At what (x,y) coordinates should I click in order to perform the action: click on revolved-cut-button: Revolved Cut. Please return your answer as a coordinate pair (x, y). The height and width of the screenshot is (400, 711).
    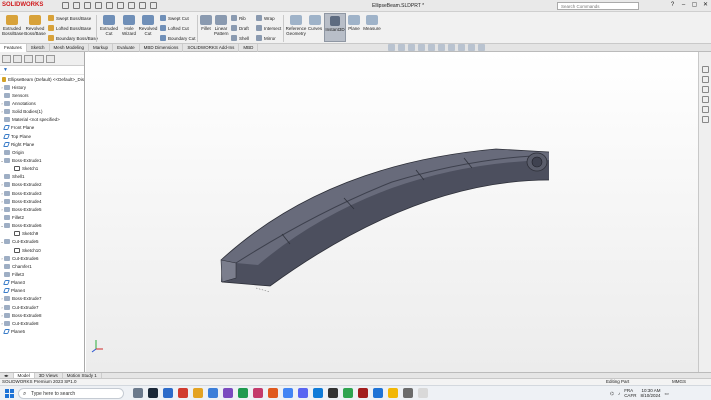
    Looking at the image, I should click on (148, 25).